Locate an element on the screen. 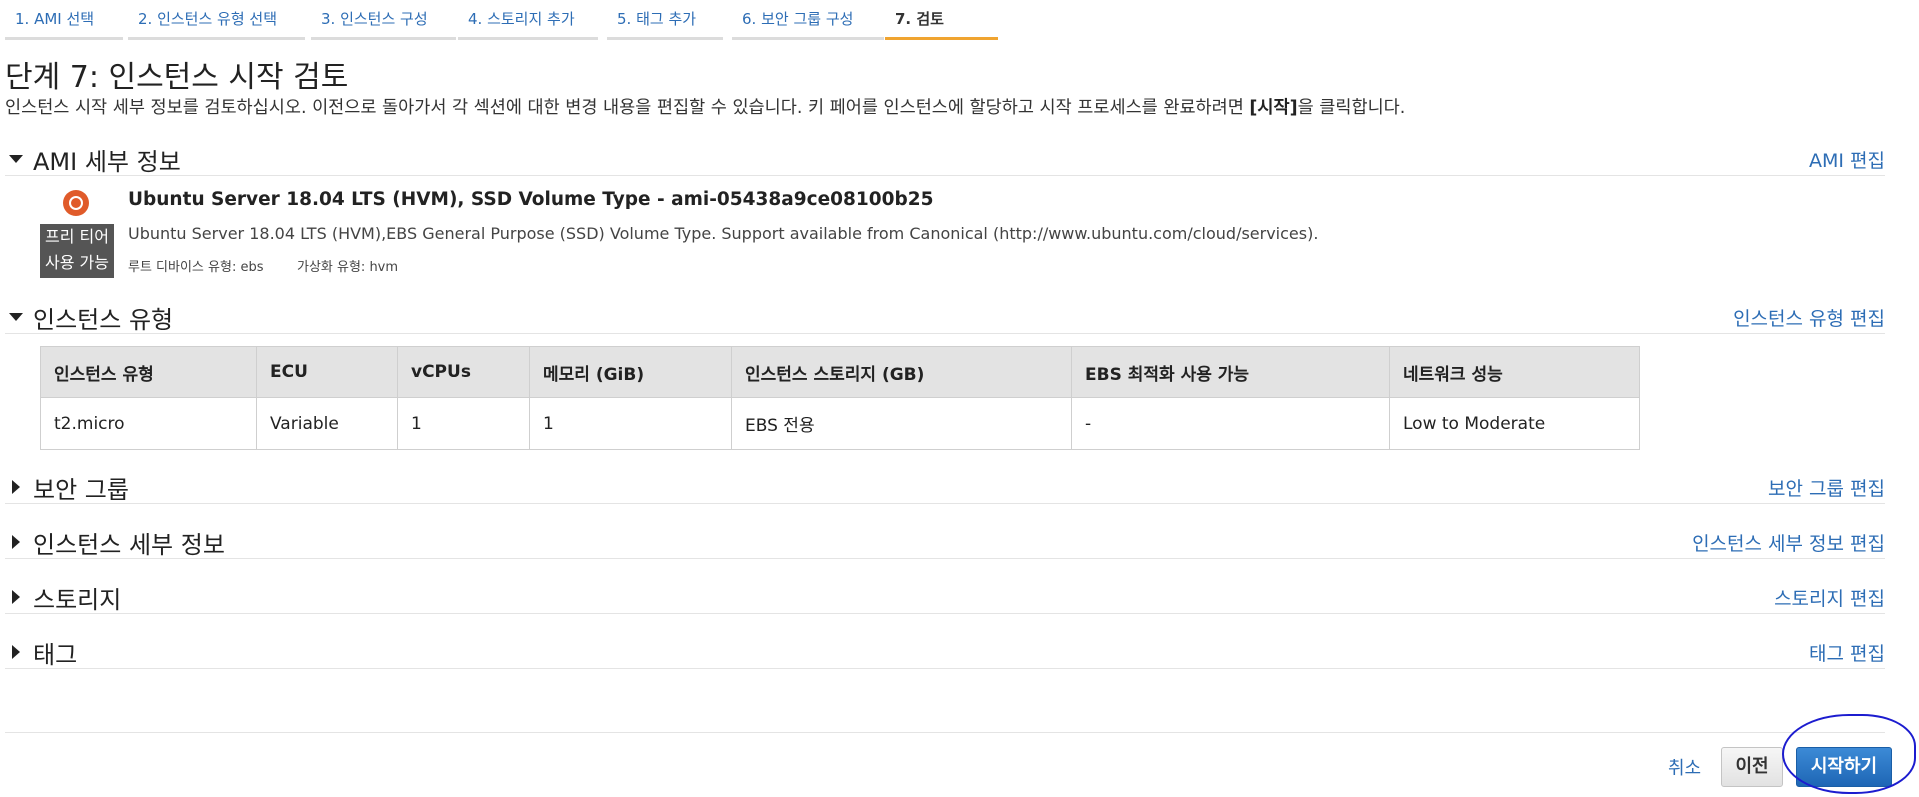 The width and height of the screenshot is (1919, 797). col-network-performance: 네트워크 성능 is located at coordinates (1514, 372).